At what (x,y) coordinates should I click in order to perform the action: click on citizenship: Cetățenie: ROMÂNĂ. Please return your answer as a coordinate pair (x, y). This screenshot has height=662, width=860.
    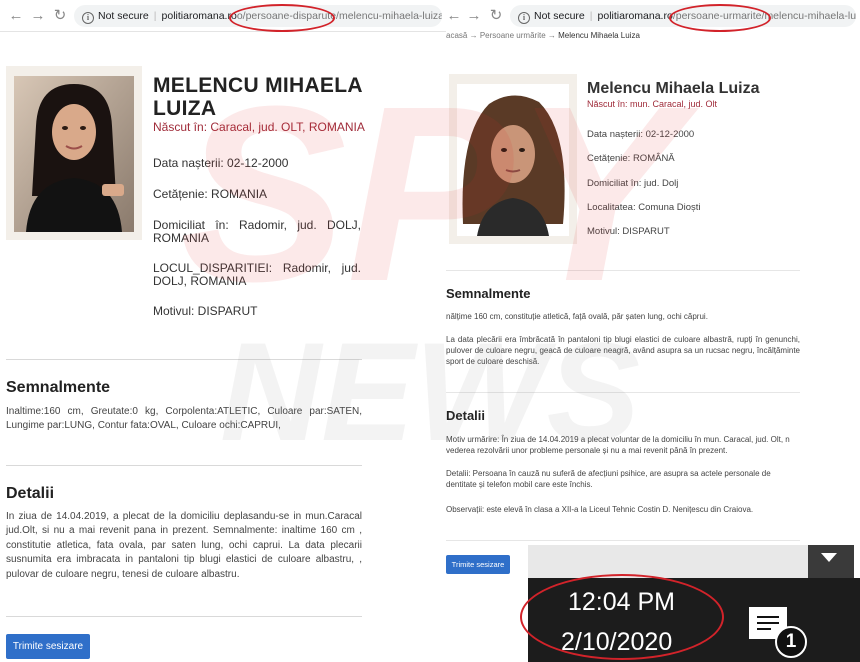
    Looking at the image, I should click on (631, 158).